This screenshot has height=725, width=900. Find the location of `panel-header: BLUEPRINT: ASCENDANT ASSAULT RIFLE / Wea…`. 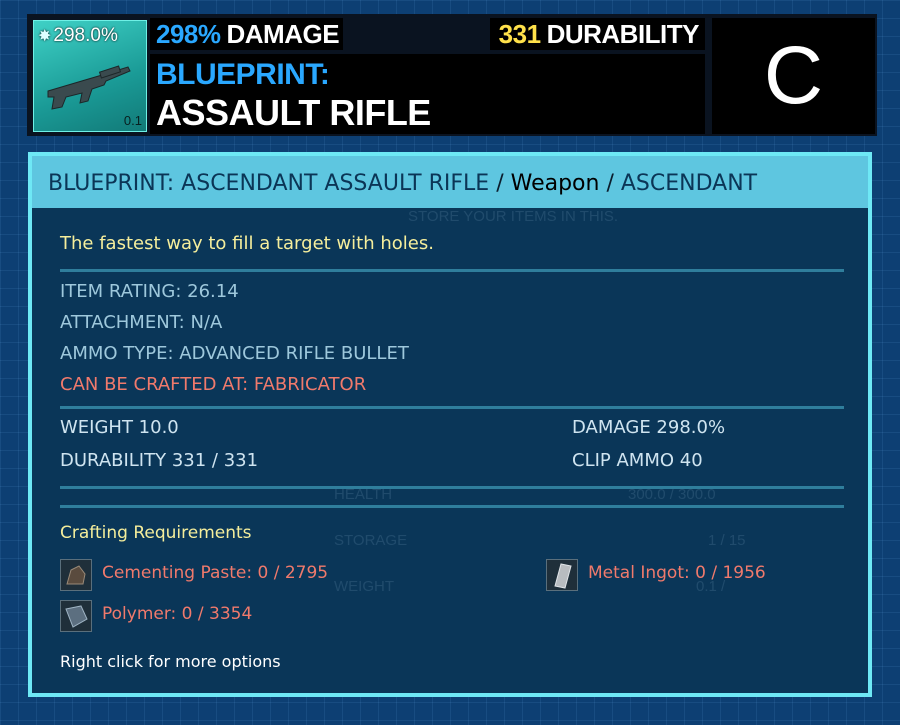

panel-header: BLUEPRINT: ASCENDANT ASSAULT RIFLE / Wea… is located at coordinates (450, 182).